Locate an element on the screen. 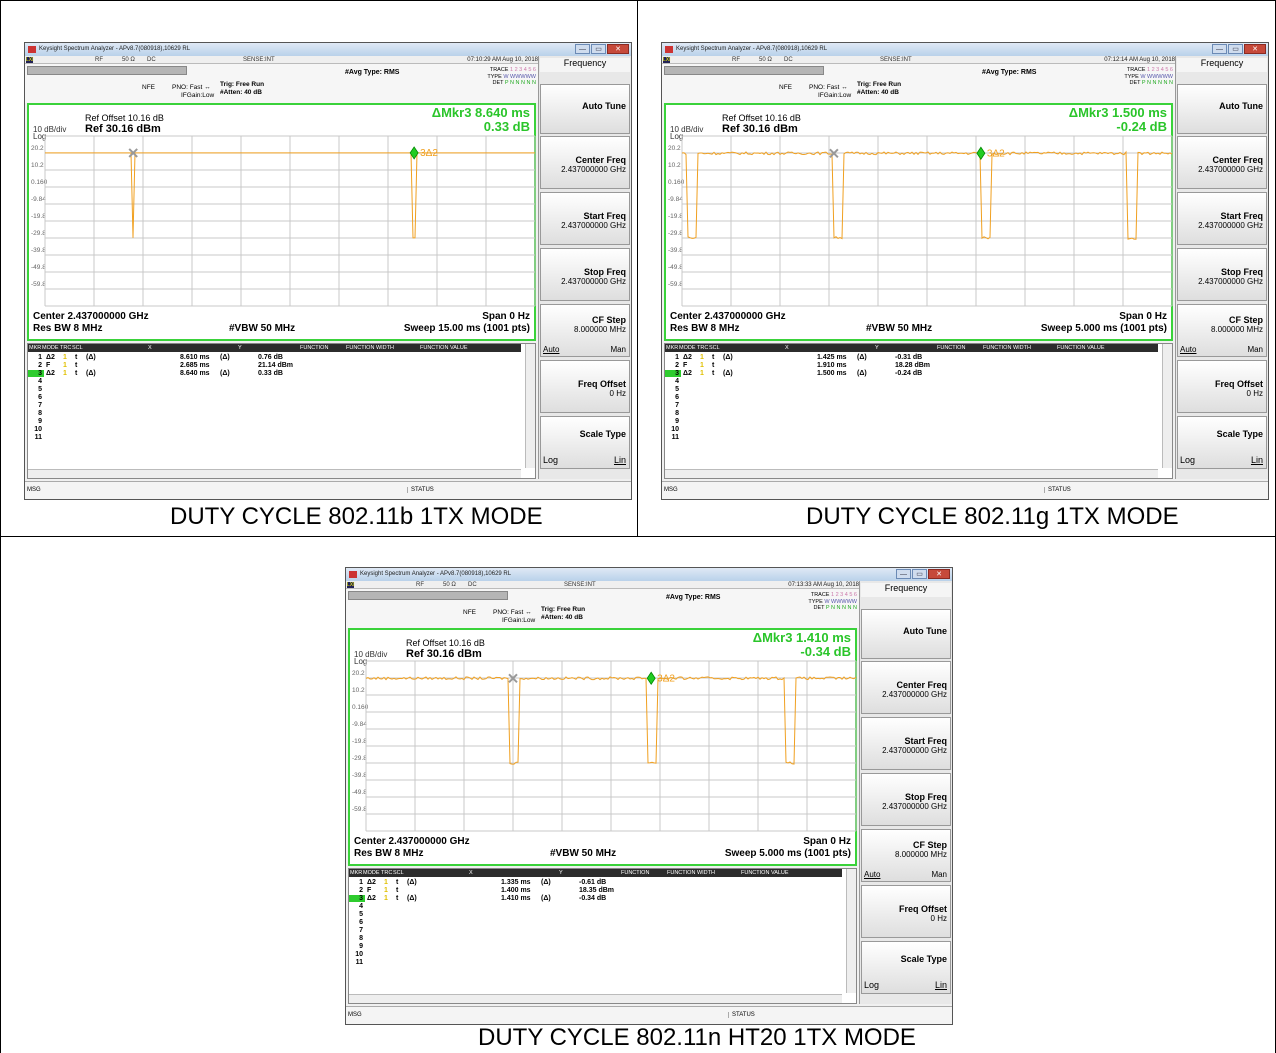 The height and width of the screenshot is (1053, 1276). table-header-cell: Y is located at coordinates (877, 348).